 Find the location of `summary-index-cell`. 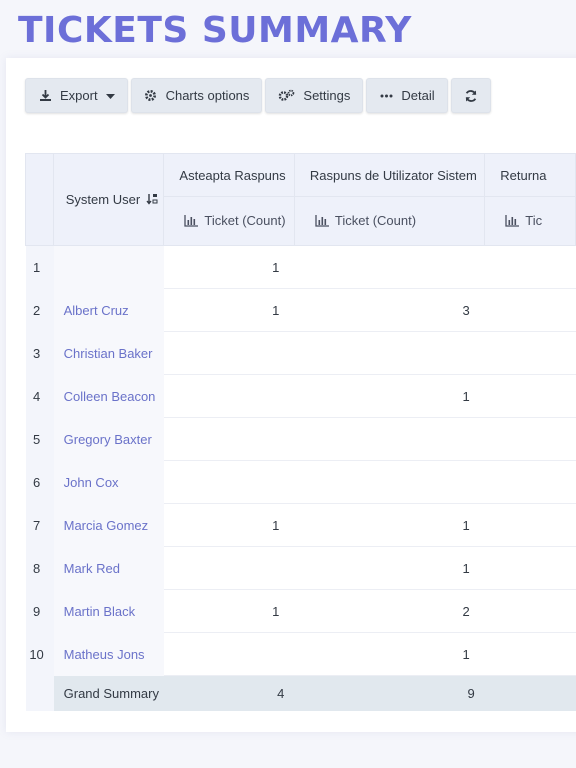

summary-index-cell is located at coordinates (39, 693).